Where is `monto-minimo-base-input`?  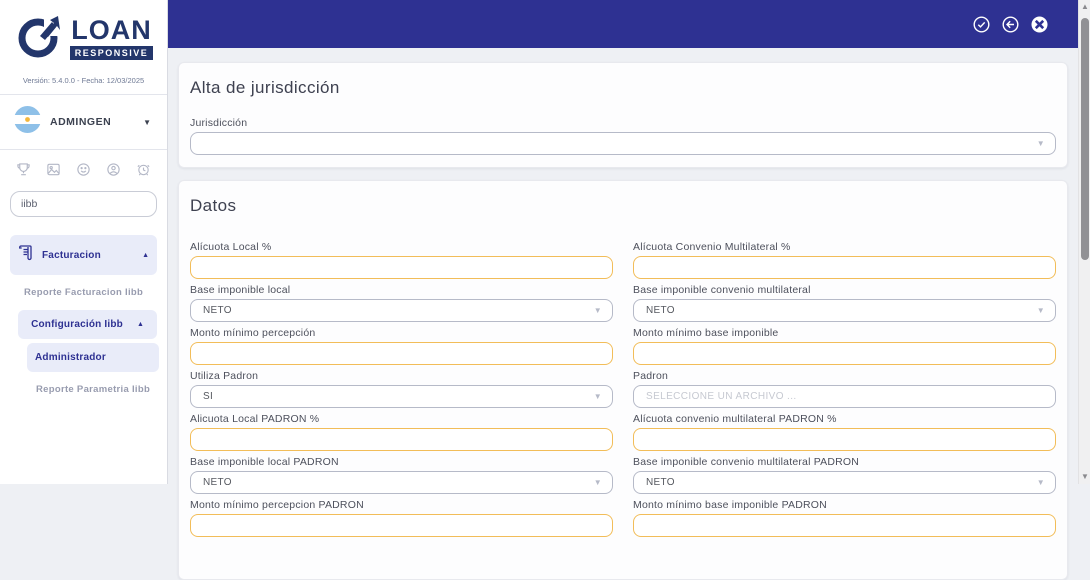 monto-minimo-base-input is located at coordinates (844, 353).